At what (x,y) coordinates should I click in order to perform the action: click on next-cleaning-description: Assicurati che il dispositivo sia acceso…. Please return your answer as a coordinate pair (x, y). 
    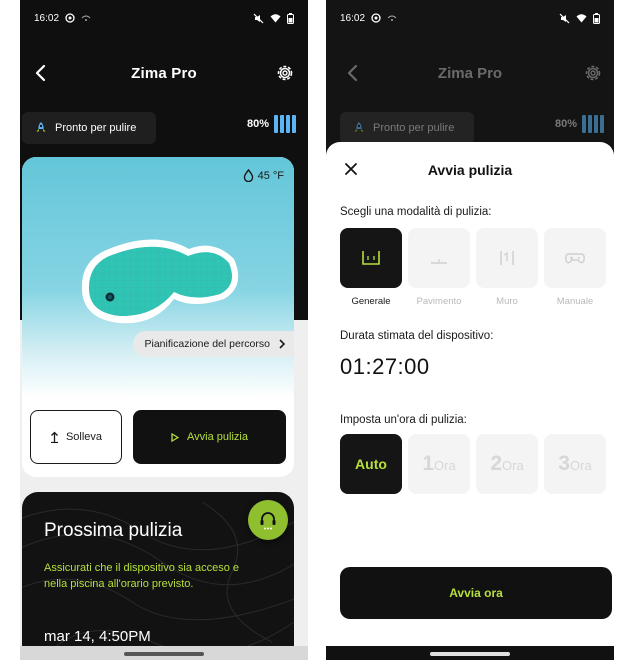
    Looking at the image, I should click on (142, 576).